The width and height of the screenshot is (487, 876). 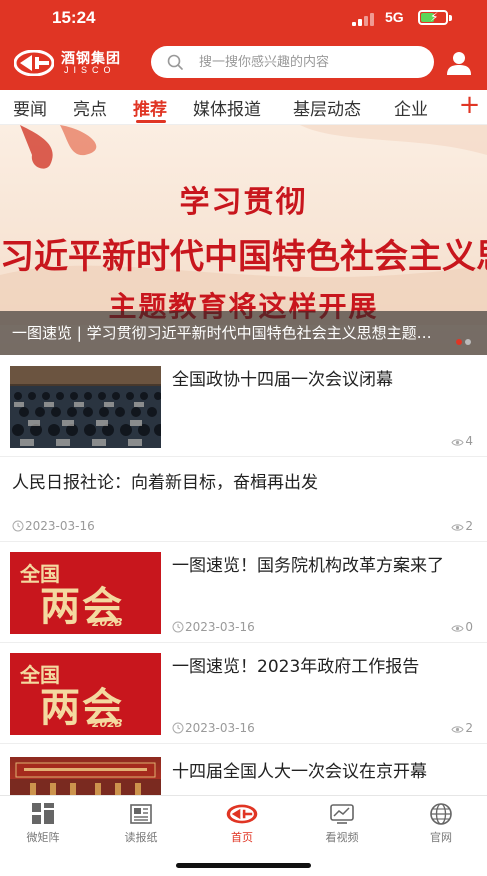 What do you see at coordinates (394, 17) in the screenshot?
I see `network-type: 5G` at bounding box center [394, 17].